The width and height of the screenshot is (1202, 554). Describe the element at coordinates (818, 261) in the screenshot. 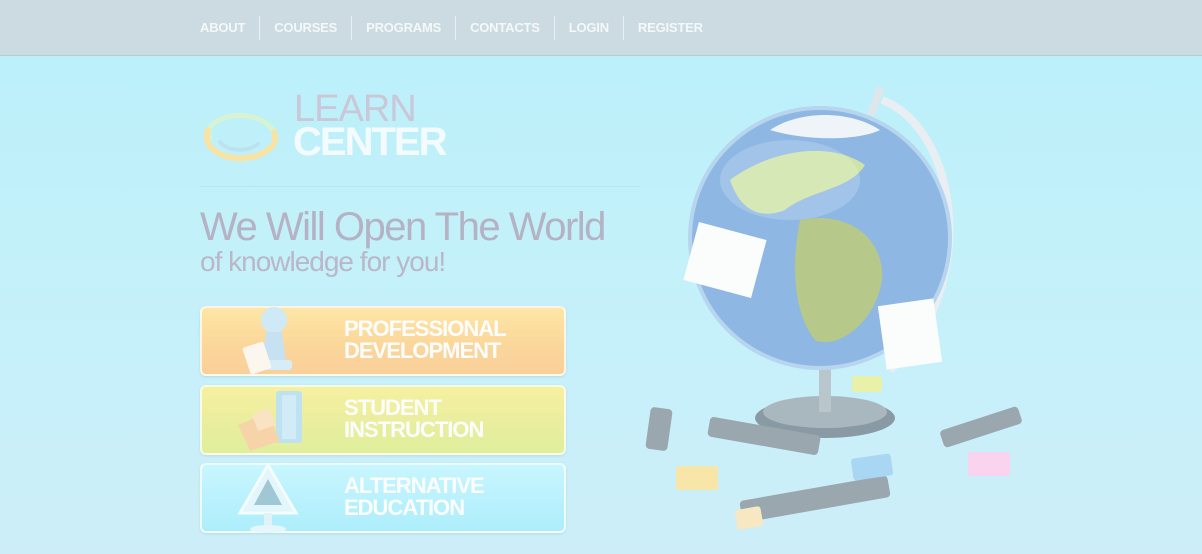

I see `globe-icon` at that location.